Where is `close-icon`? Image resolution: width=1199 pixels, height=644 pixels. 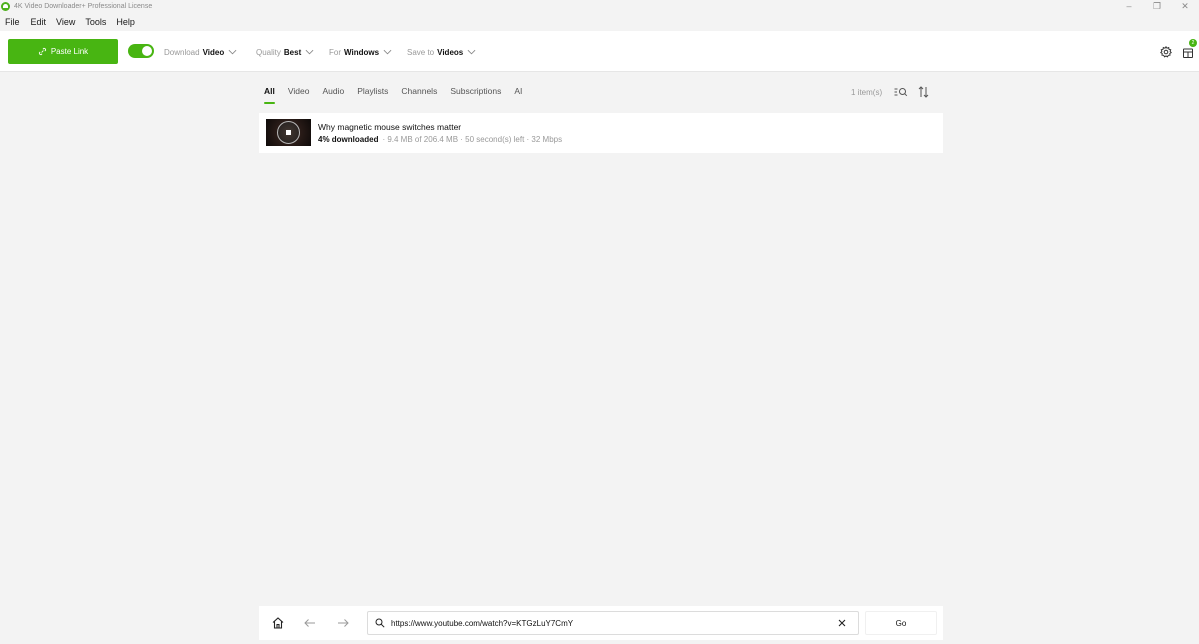 close-icon is located at coordinates (842, 623).